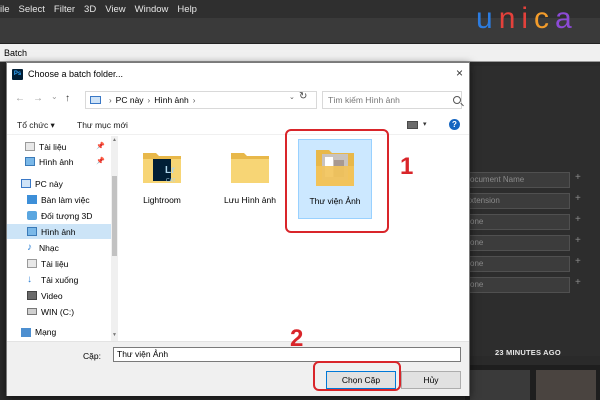  What do you see at coordinates (527, 18) in the screenshot?
I see `unica-logo: unica` at bounding box center [527, 18].